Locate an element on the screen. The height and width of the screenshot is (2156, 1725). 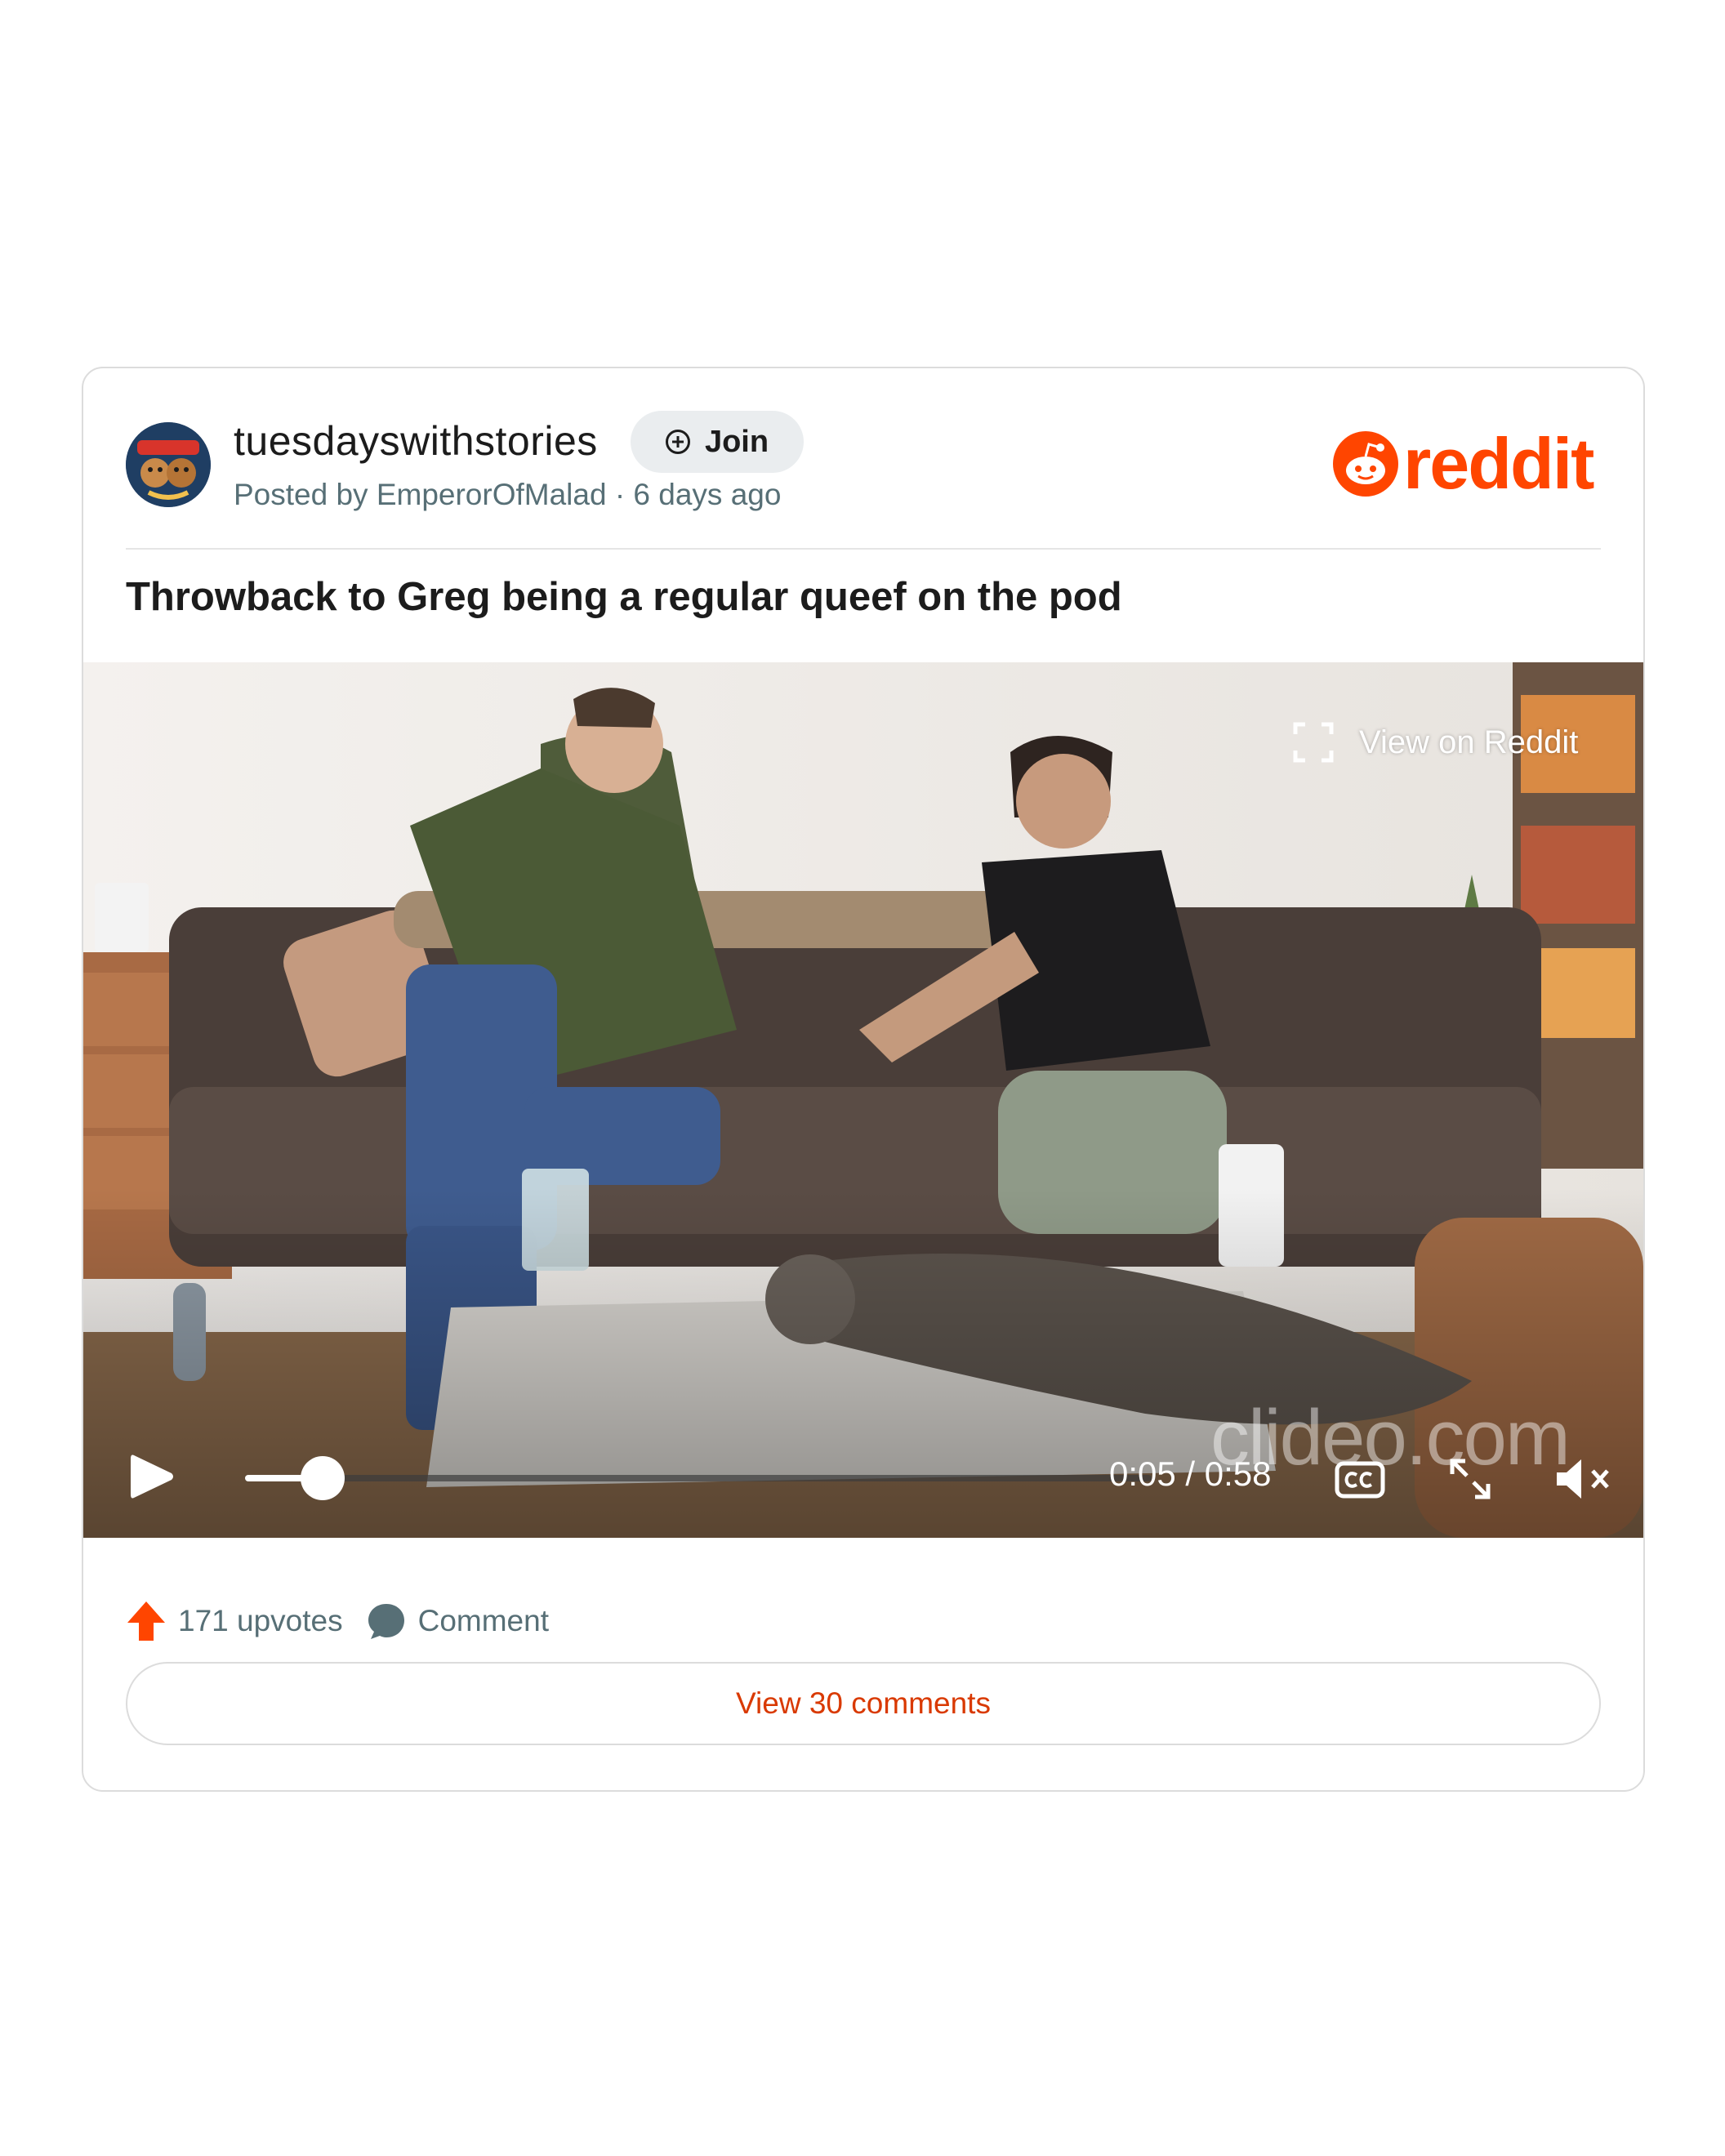
reddit-wordmark: reddit is located at coordinates (1498, 463).